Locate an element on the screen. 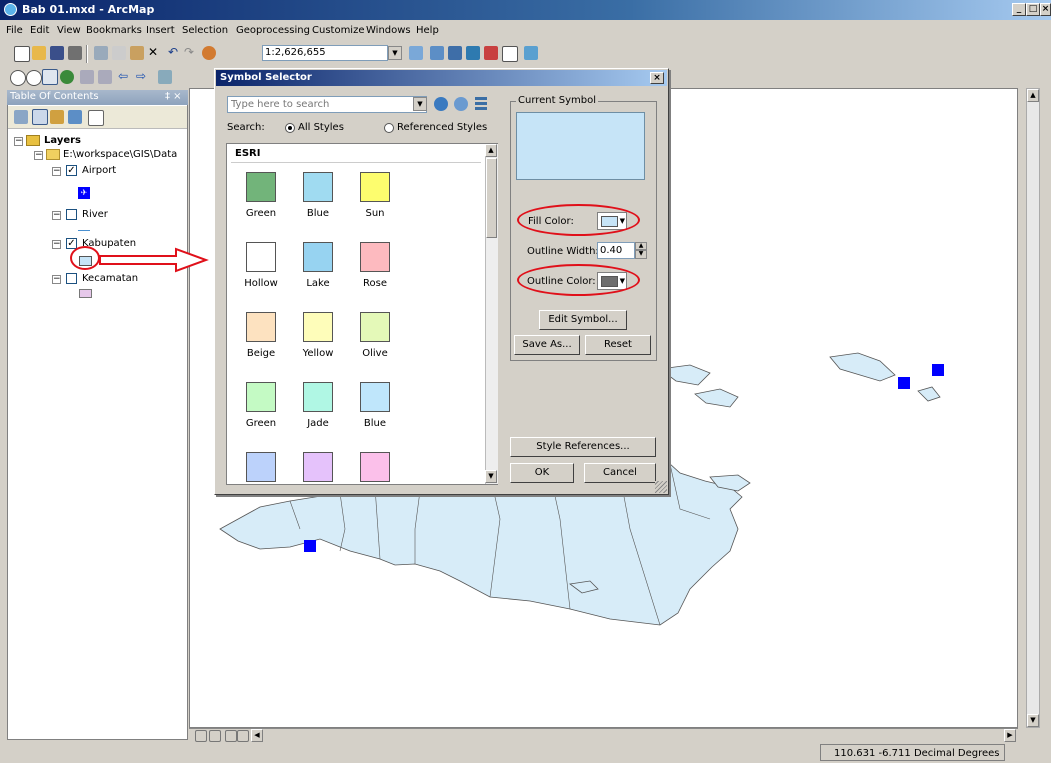 The image size is (1051, 763). gallery-scroll-up: ▲ is located at coordinates (491, 150).